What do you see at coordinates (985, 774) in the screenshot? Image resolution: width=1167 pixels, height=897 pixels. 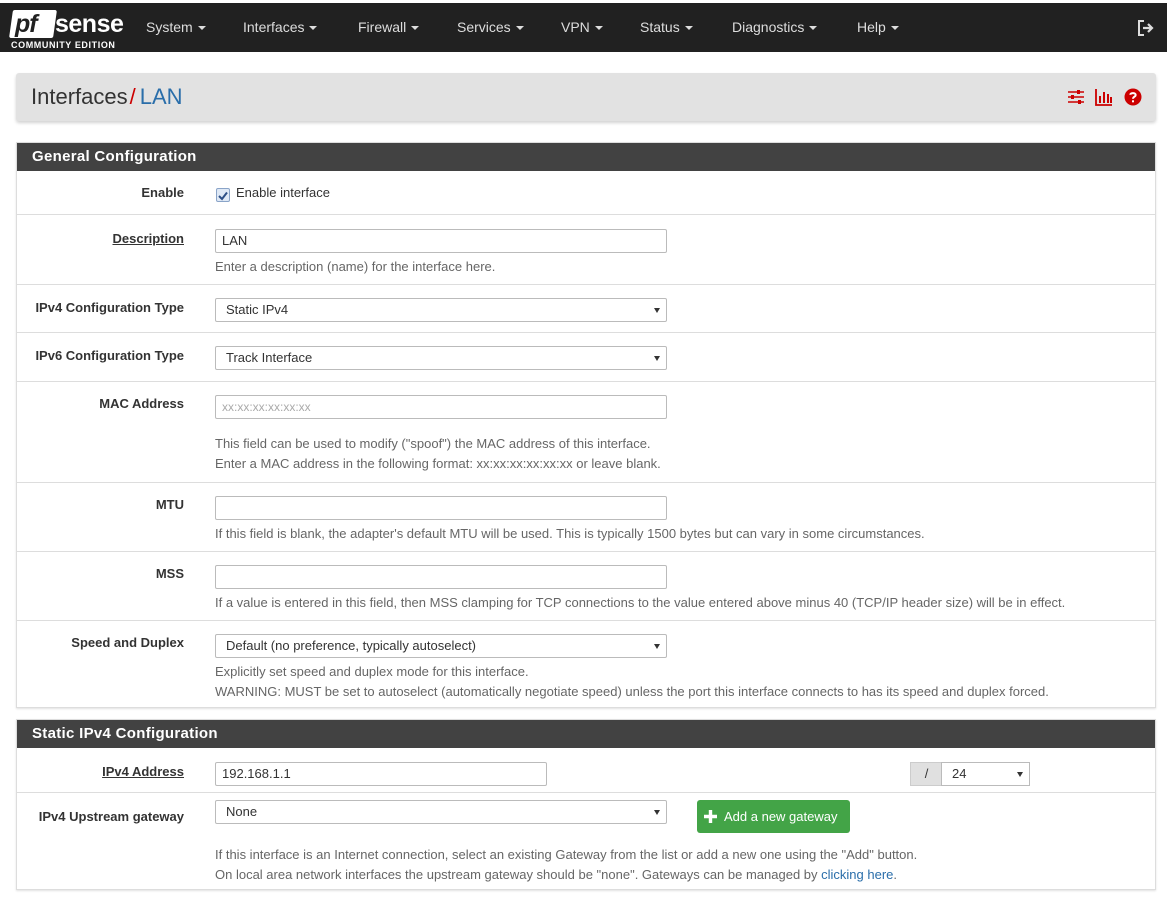 I see `cidr-mask-select: 24` at bounding box center [985, 774].